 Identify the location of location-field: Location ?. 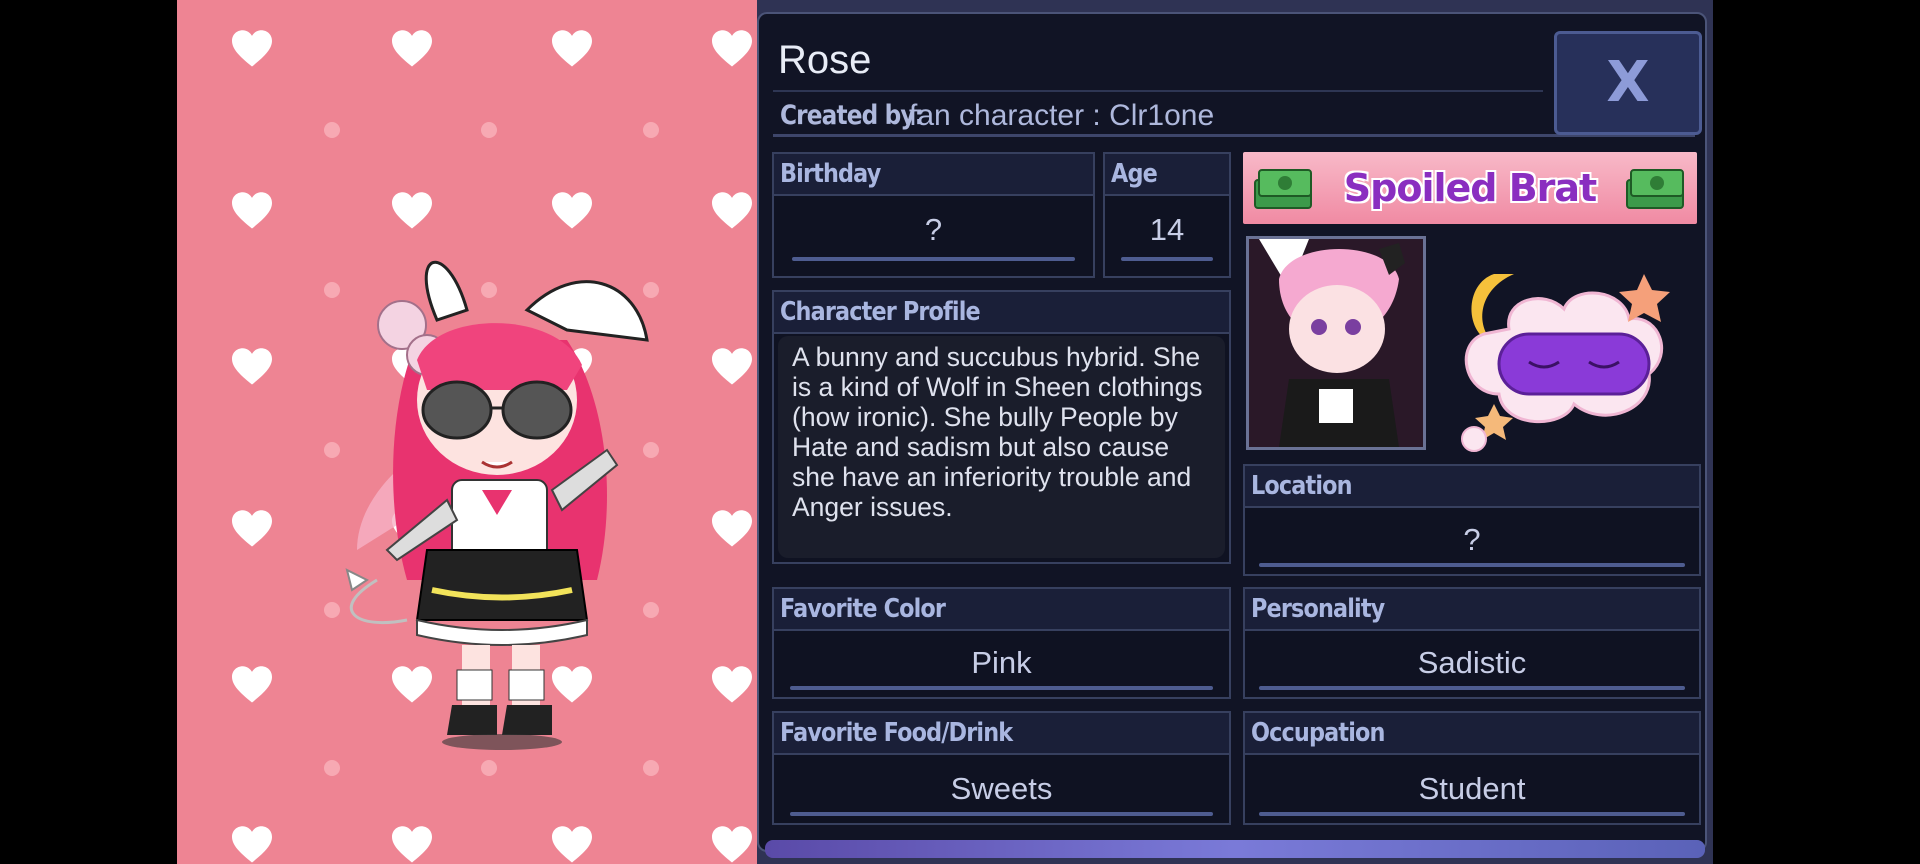
(1472, 520).